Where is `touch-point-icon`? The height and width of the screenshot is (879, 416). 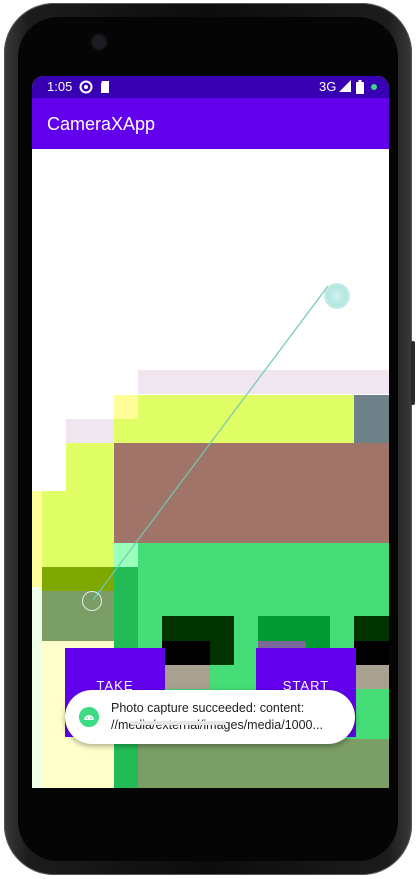
touch-point-icon is located at coordinates (92, 601).